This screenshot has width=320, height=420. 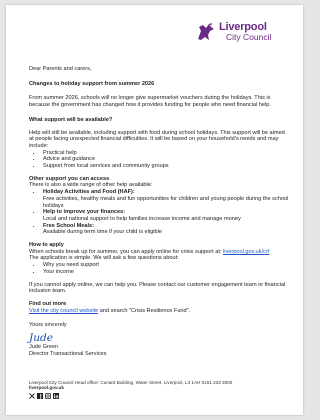 What do you see at coordinates (249, 37) in the screenshot?
I see `logo-subtitle: City Council` at bounding box center [249, 37].